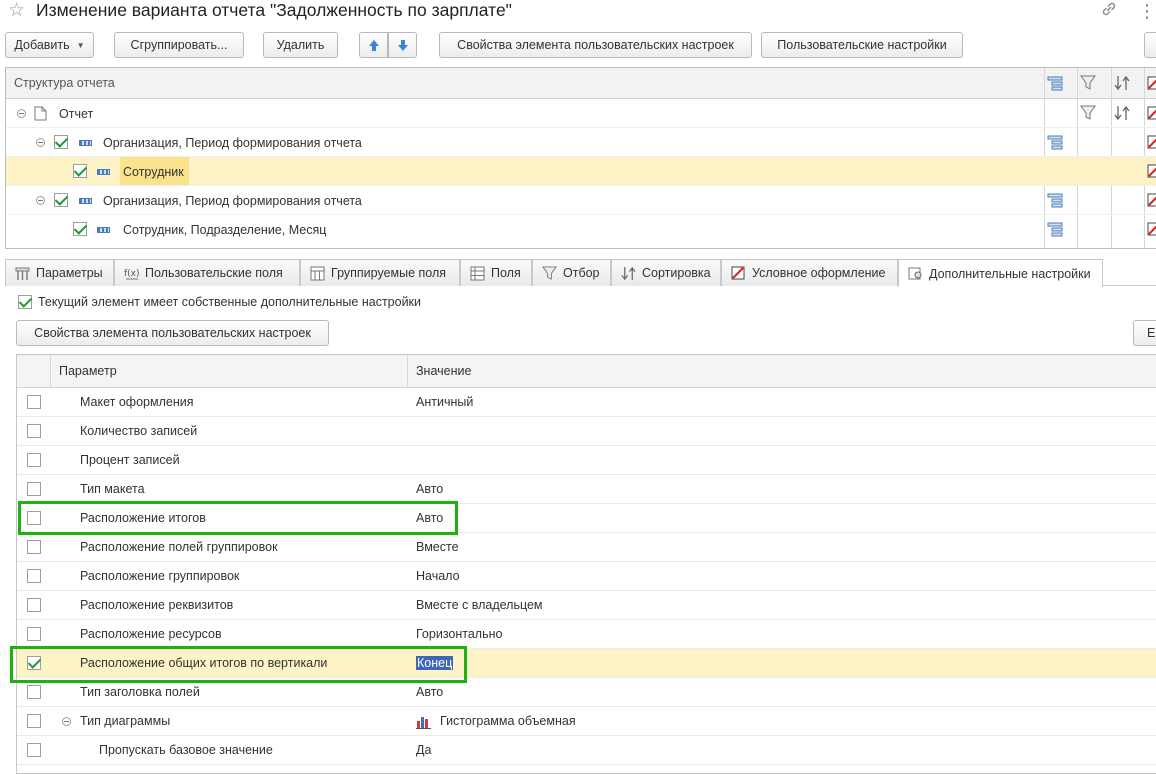 The height and width of the screenshot is (774, 1156). What do you see at coordinates (459, 634) in the screenshot?
I see `param-value: Горизонтально` at bounding box center [459, 634].